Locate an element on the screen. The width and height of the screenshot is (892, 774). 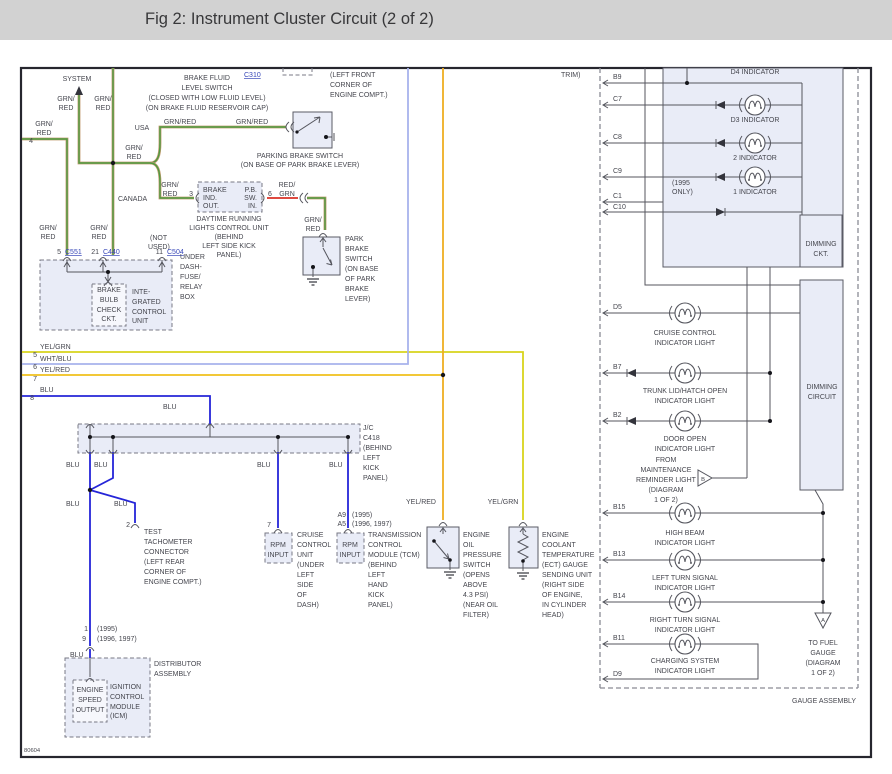
year-label: (1995) is located at coordinates (362, 515).